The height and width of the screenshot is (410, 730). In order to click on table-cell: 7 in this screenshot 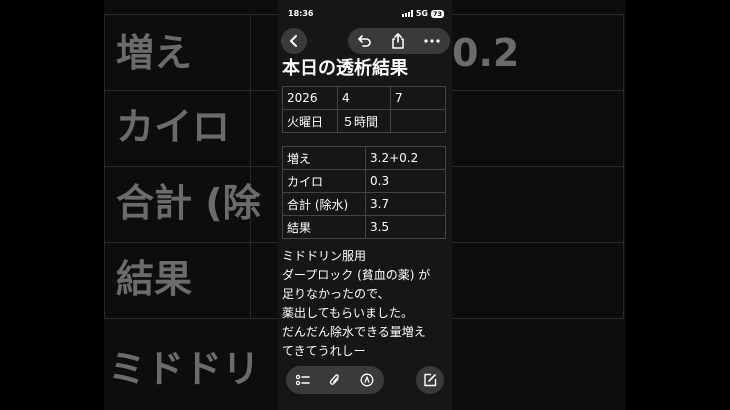, I will do `click(418, 98)`.